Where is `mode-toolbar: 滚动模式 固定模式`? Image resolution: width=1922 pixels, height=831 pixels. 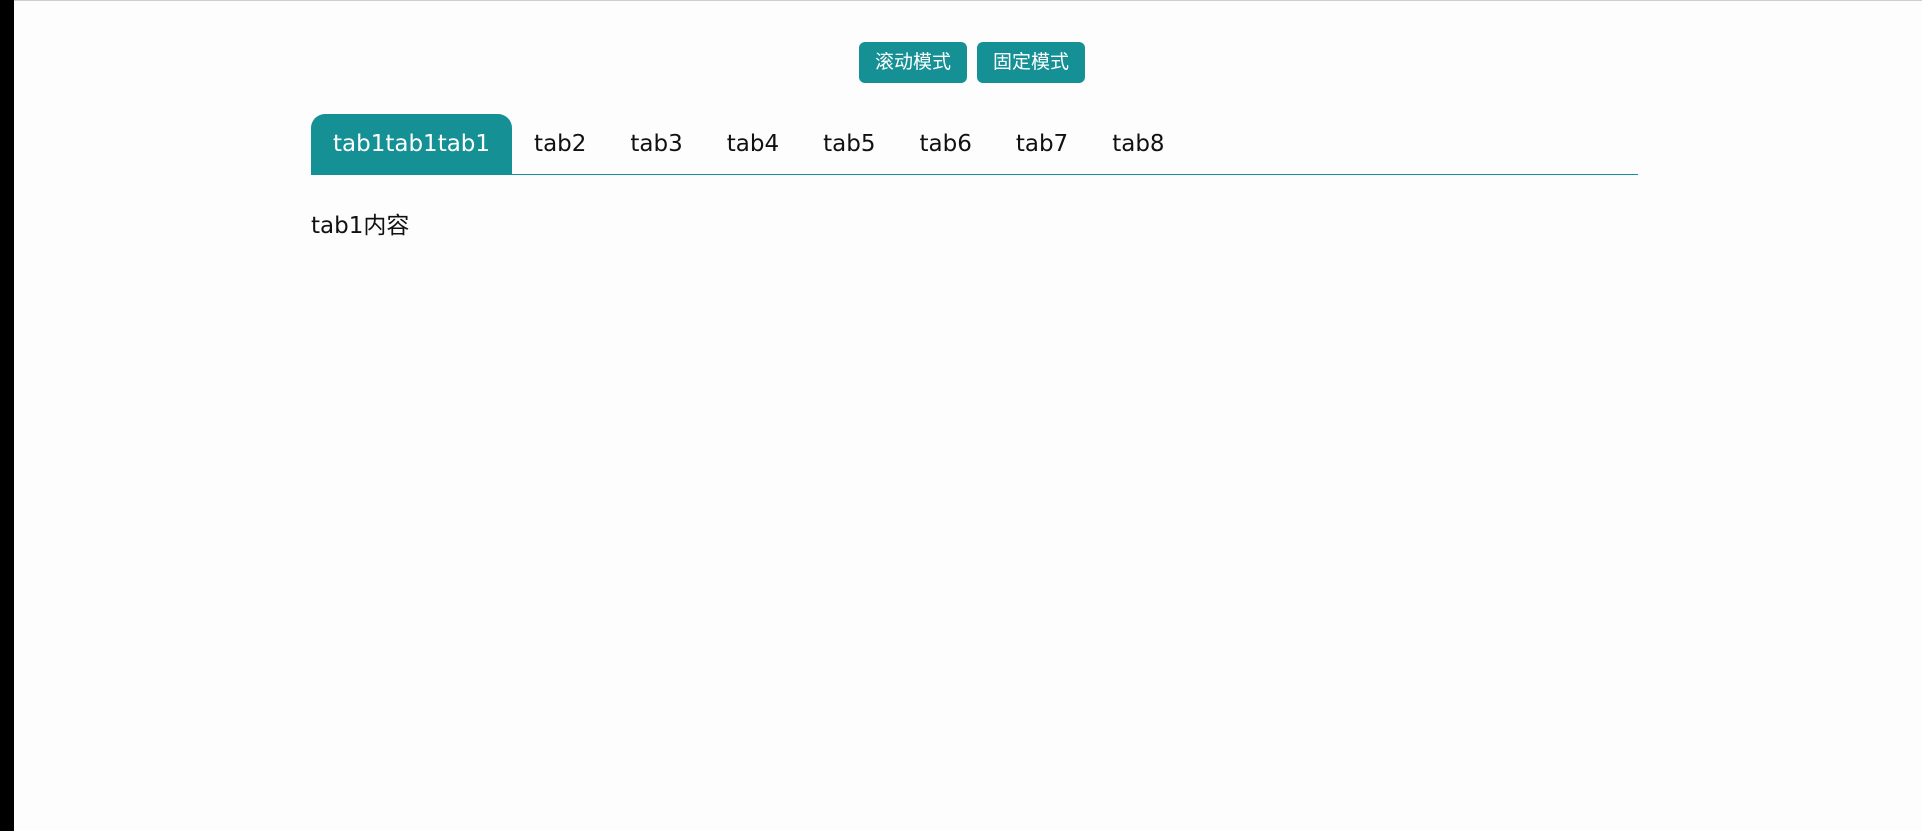 mode-toolbar: 滚动模式 固定模式 is located at coordinates (972, 62).